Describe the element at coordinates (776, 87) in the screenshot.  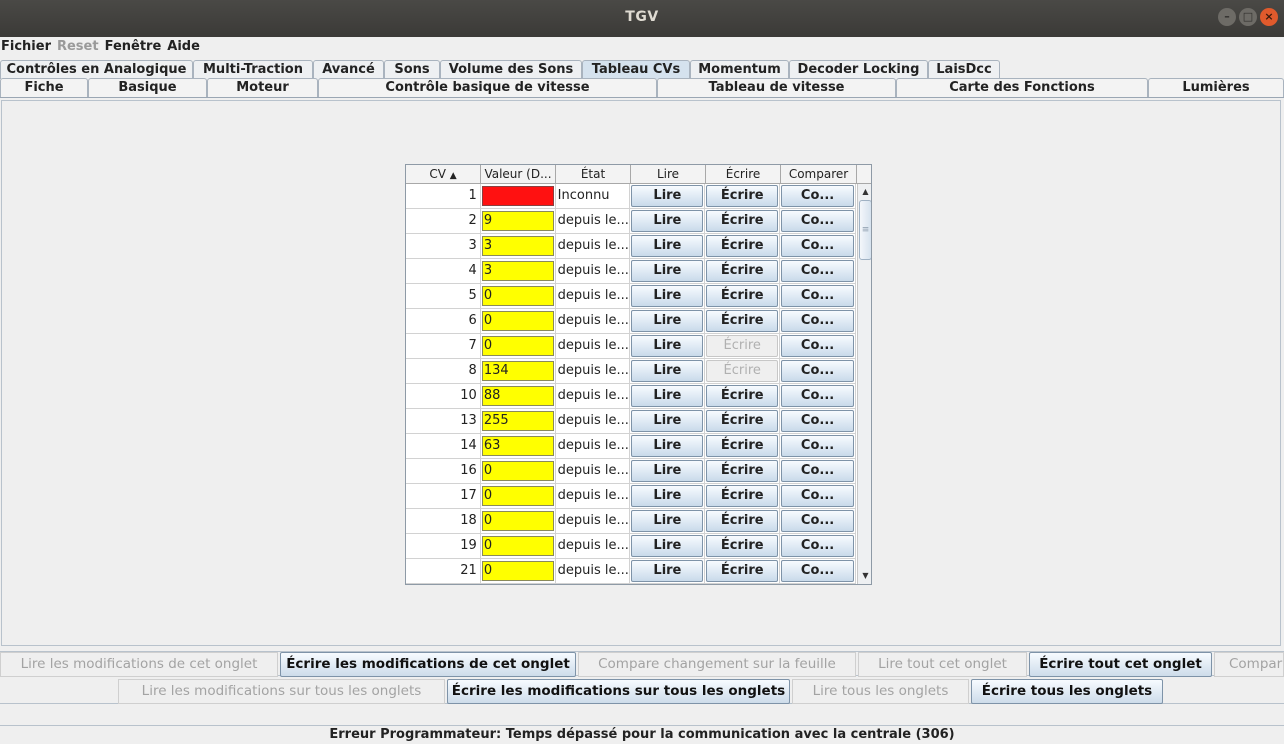
I see `tab-tableau-vitesse: Tableau de vitesse` at that location.